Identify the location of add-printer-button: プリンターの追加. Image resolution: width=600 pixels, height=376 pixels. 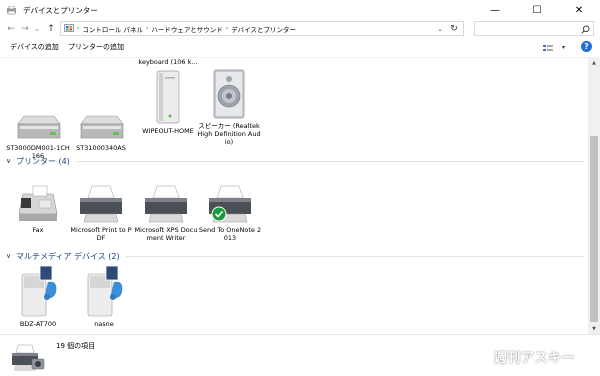
(96, 47).